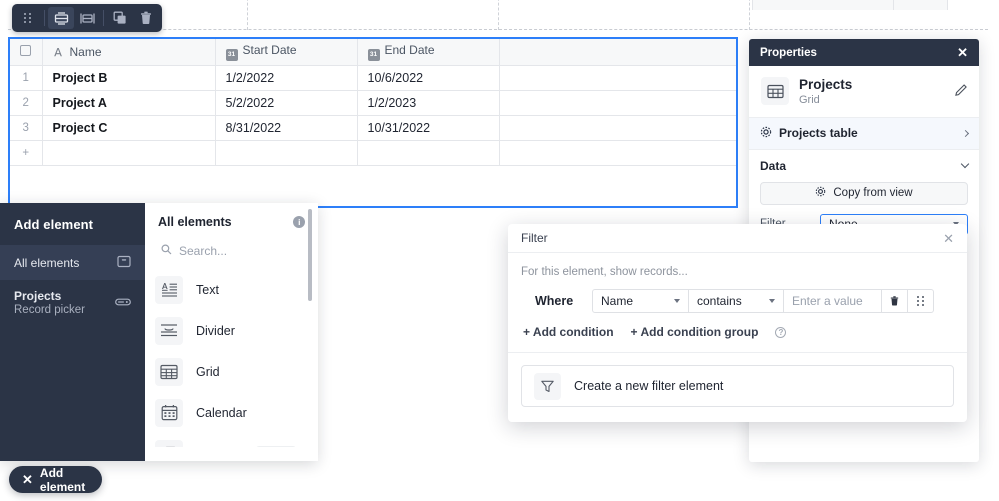  Describe the element at coordinates (409, 49) in the screenshot. I see `column-header-label: End Date` at that location.